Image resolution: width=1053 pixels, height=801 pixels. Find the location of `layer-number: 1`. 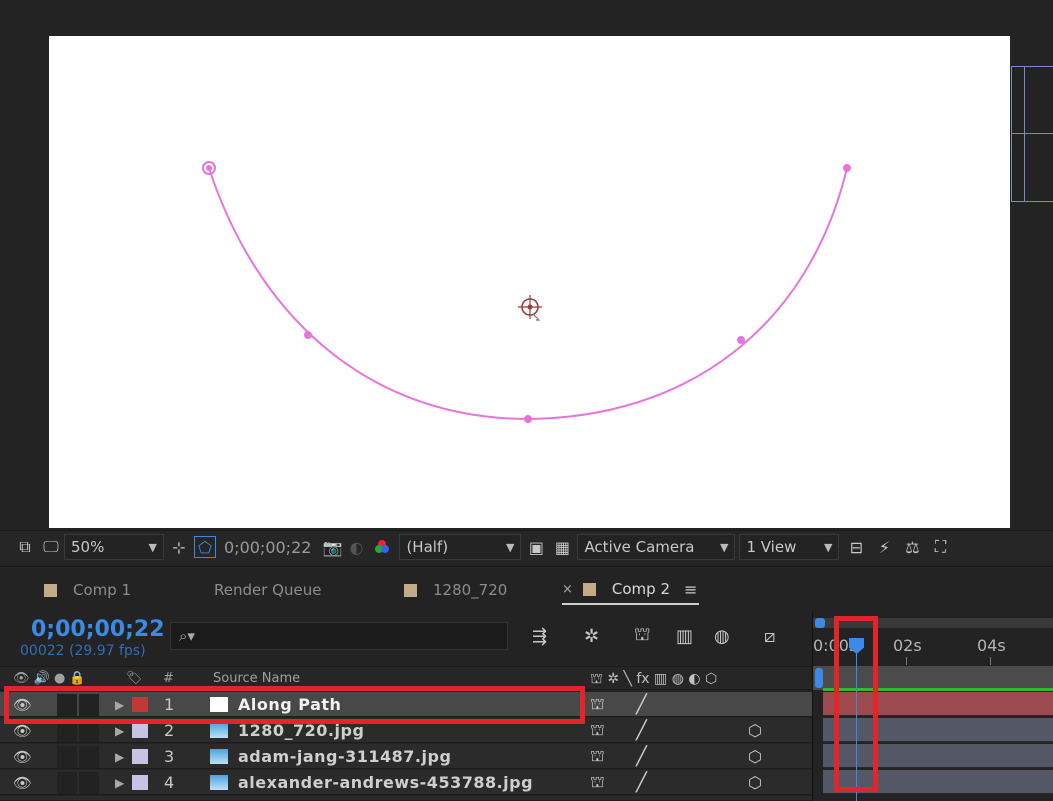

layer-number: 1 is located at coordinates (169, 704).